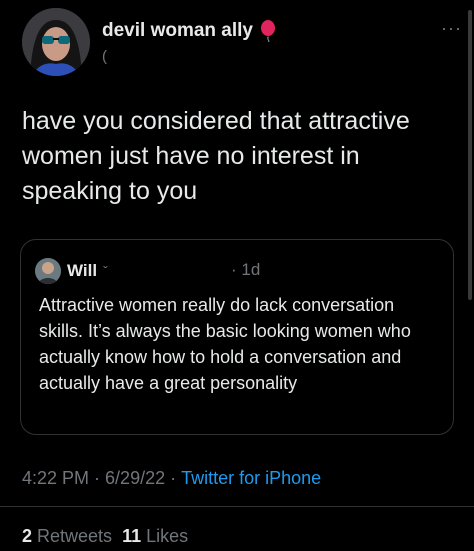  What do you see at coordinates (75, 536) in the screenshot?
I see `retweets-label: Retweets` at bounding box center [75, 536].